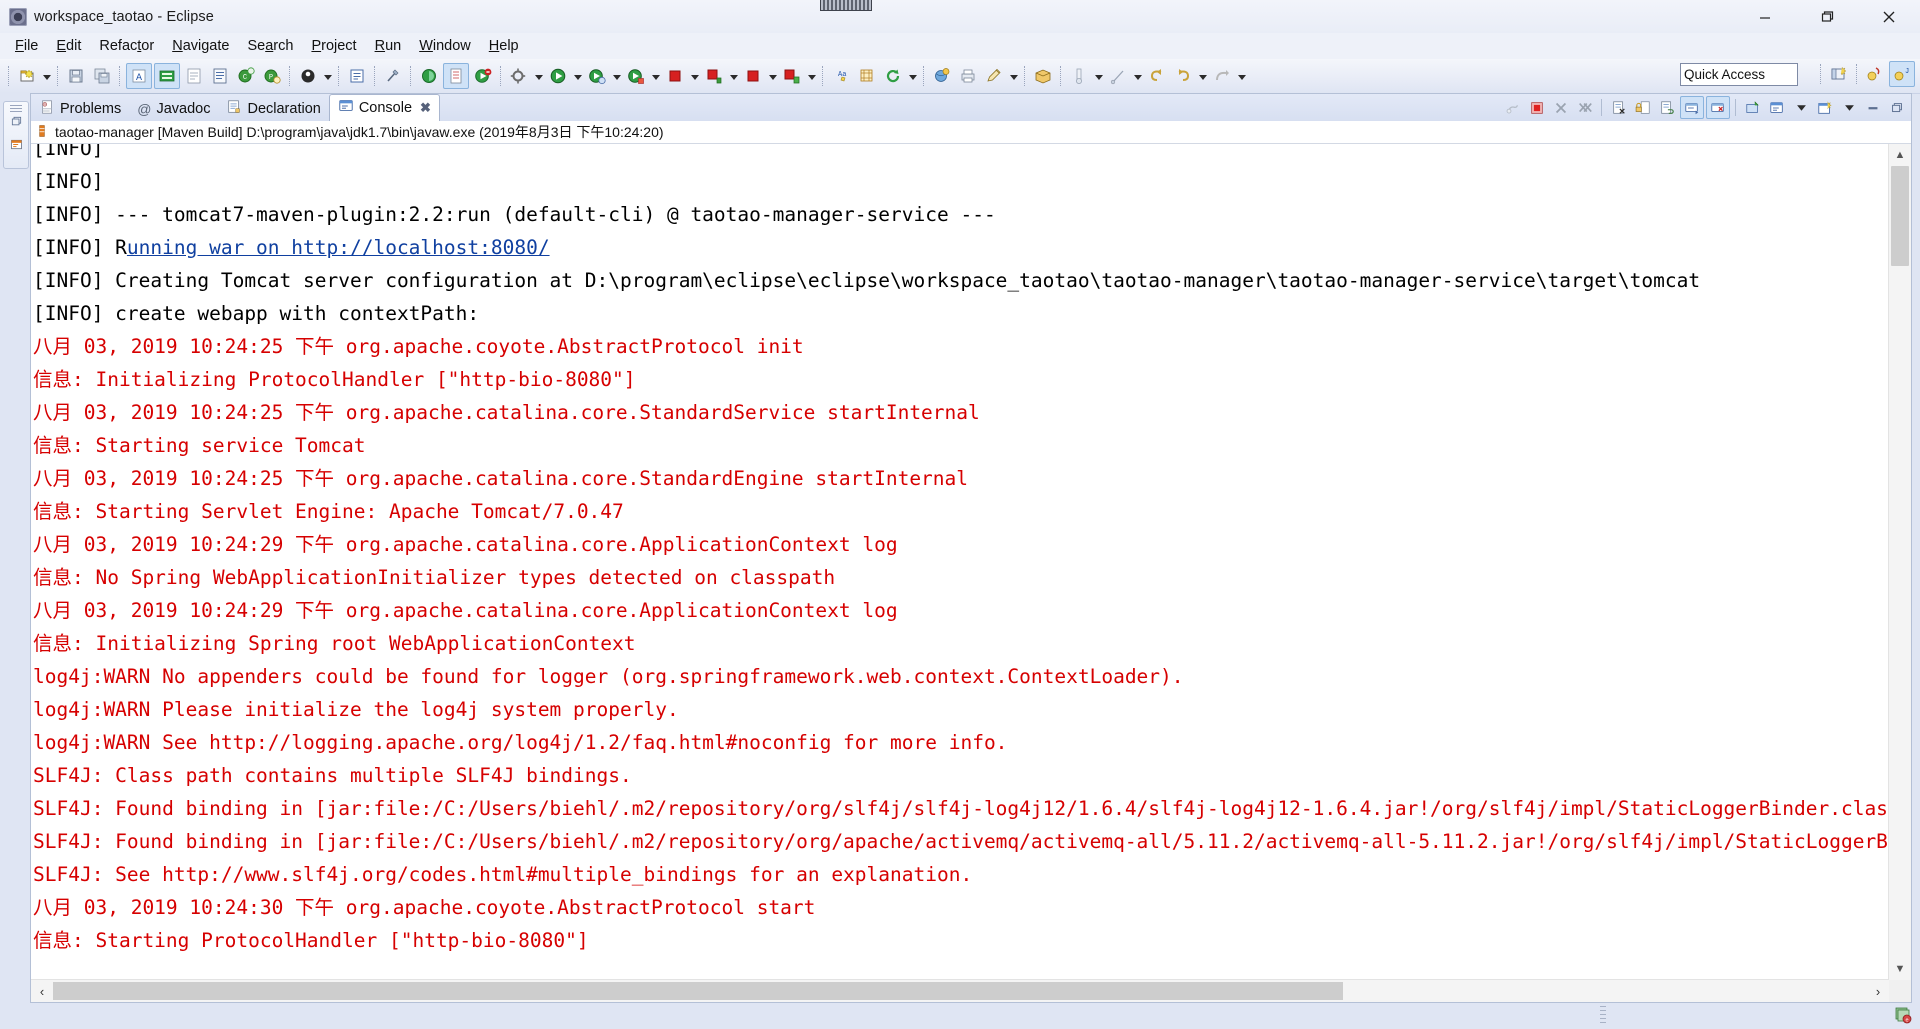  What do you see at coordinates (126, 46) in the screenshot?
I see `menu-refactor: Refactor` at bounding box center [126, 46].